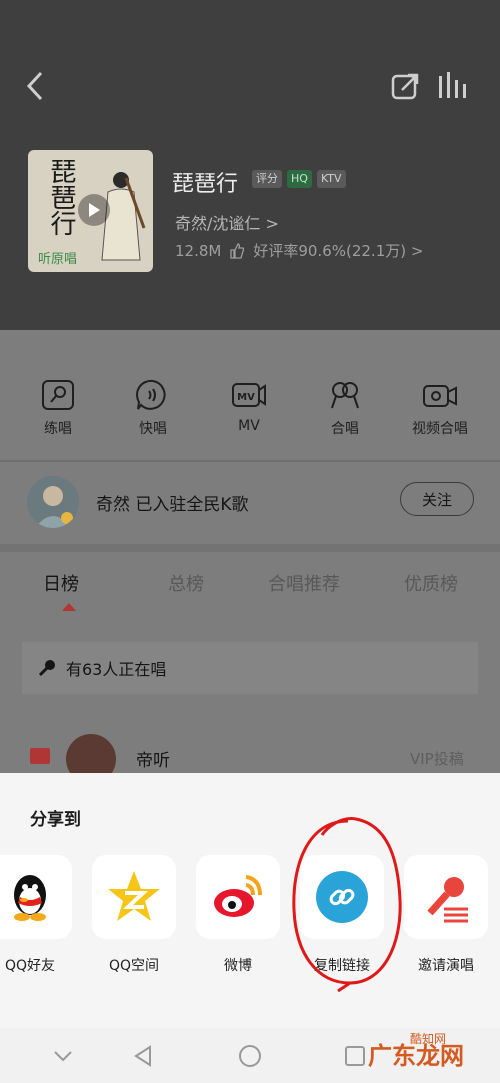 This screenshot has height=1083, width=500. I want to click on tab-quality: 优质榜, so click(431, 583).